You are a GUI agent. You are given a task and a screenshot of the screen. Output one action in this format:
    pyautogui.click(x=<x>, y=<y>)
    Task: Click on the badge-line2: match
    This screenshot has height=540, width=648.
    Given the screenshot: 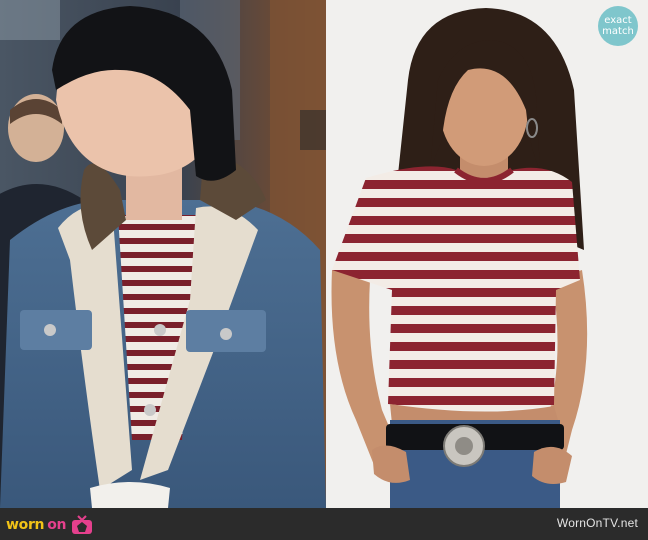 What is the action you would take?
    pyautogui.click(x=618, y=31)
    